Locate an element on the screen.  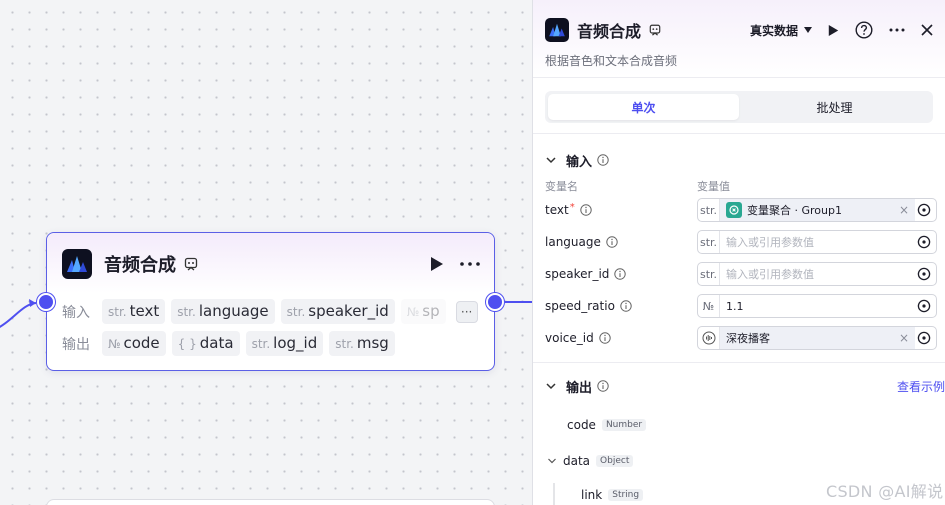
param-row-speed-ratio: speed_ratio № 1.1 is located at coordinates (739, 306).